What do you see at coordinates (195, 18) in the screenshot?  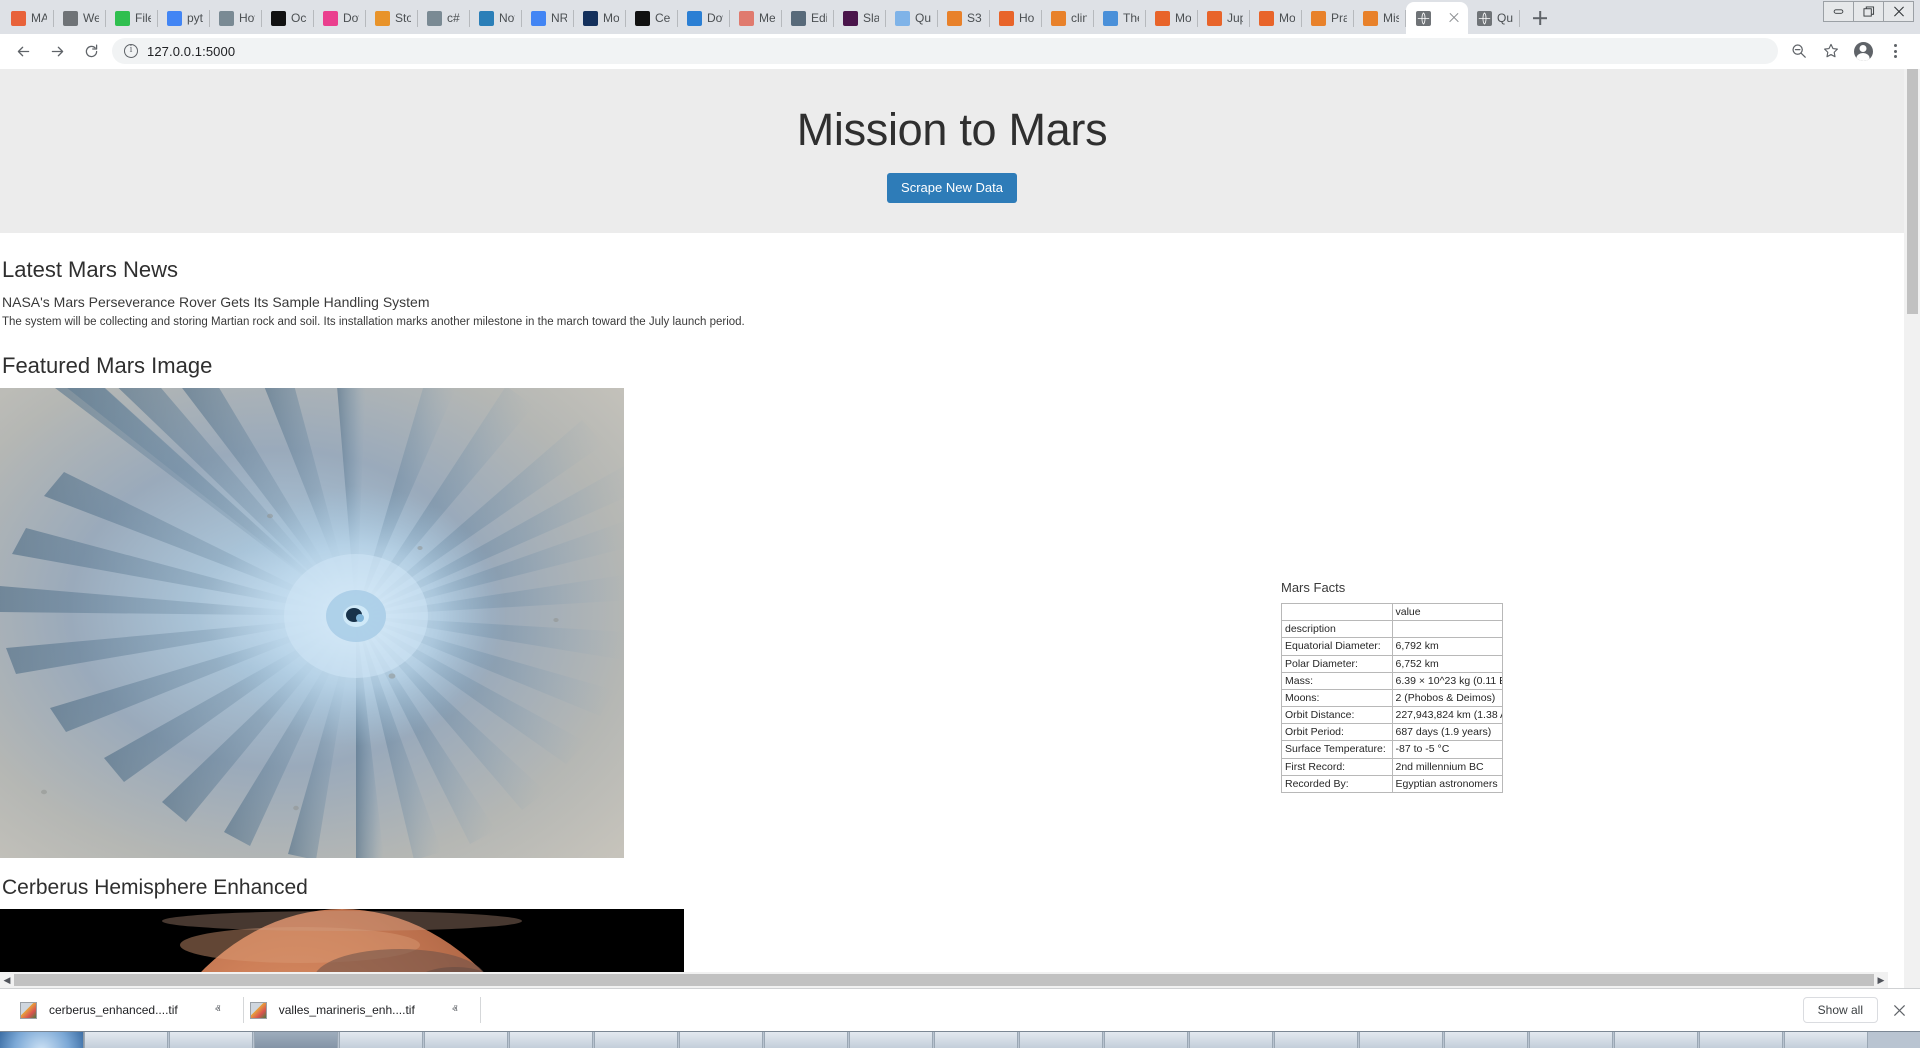 I see `tab-label: pyt` at bounding box center [195, 18].